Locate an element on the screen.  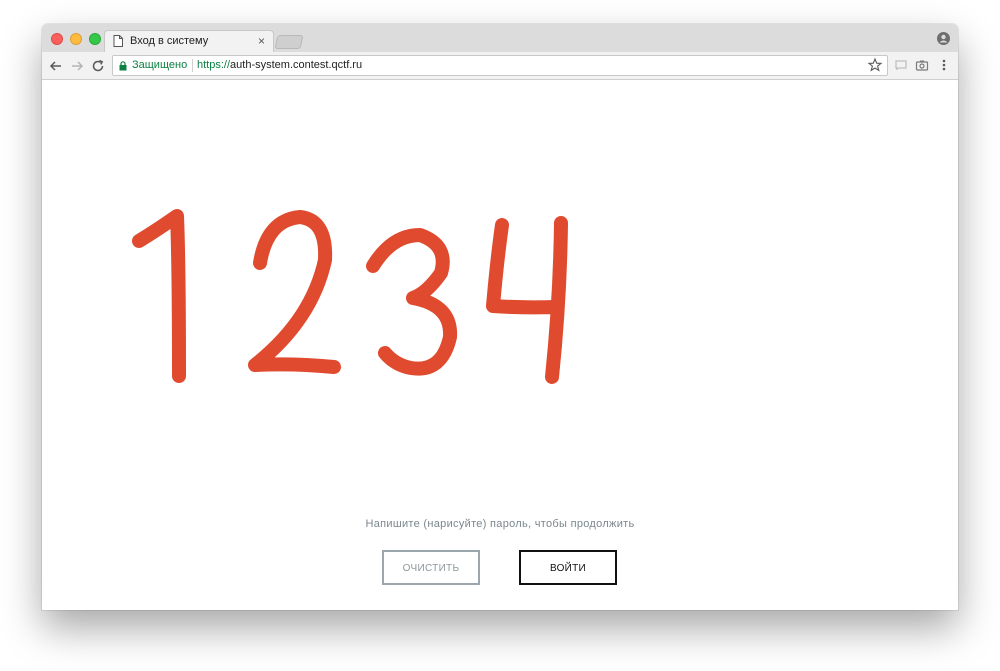
url-text: https://auth-system.contest.qctf.ru is located at coordinates (279, 65).